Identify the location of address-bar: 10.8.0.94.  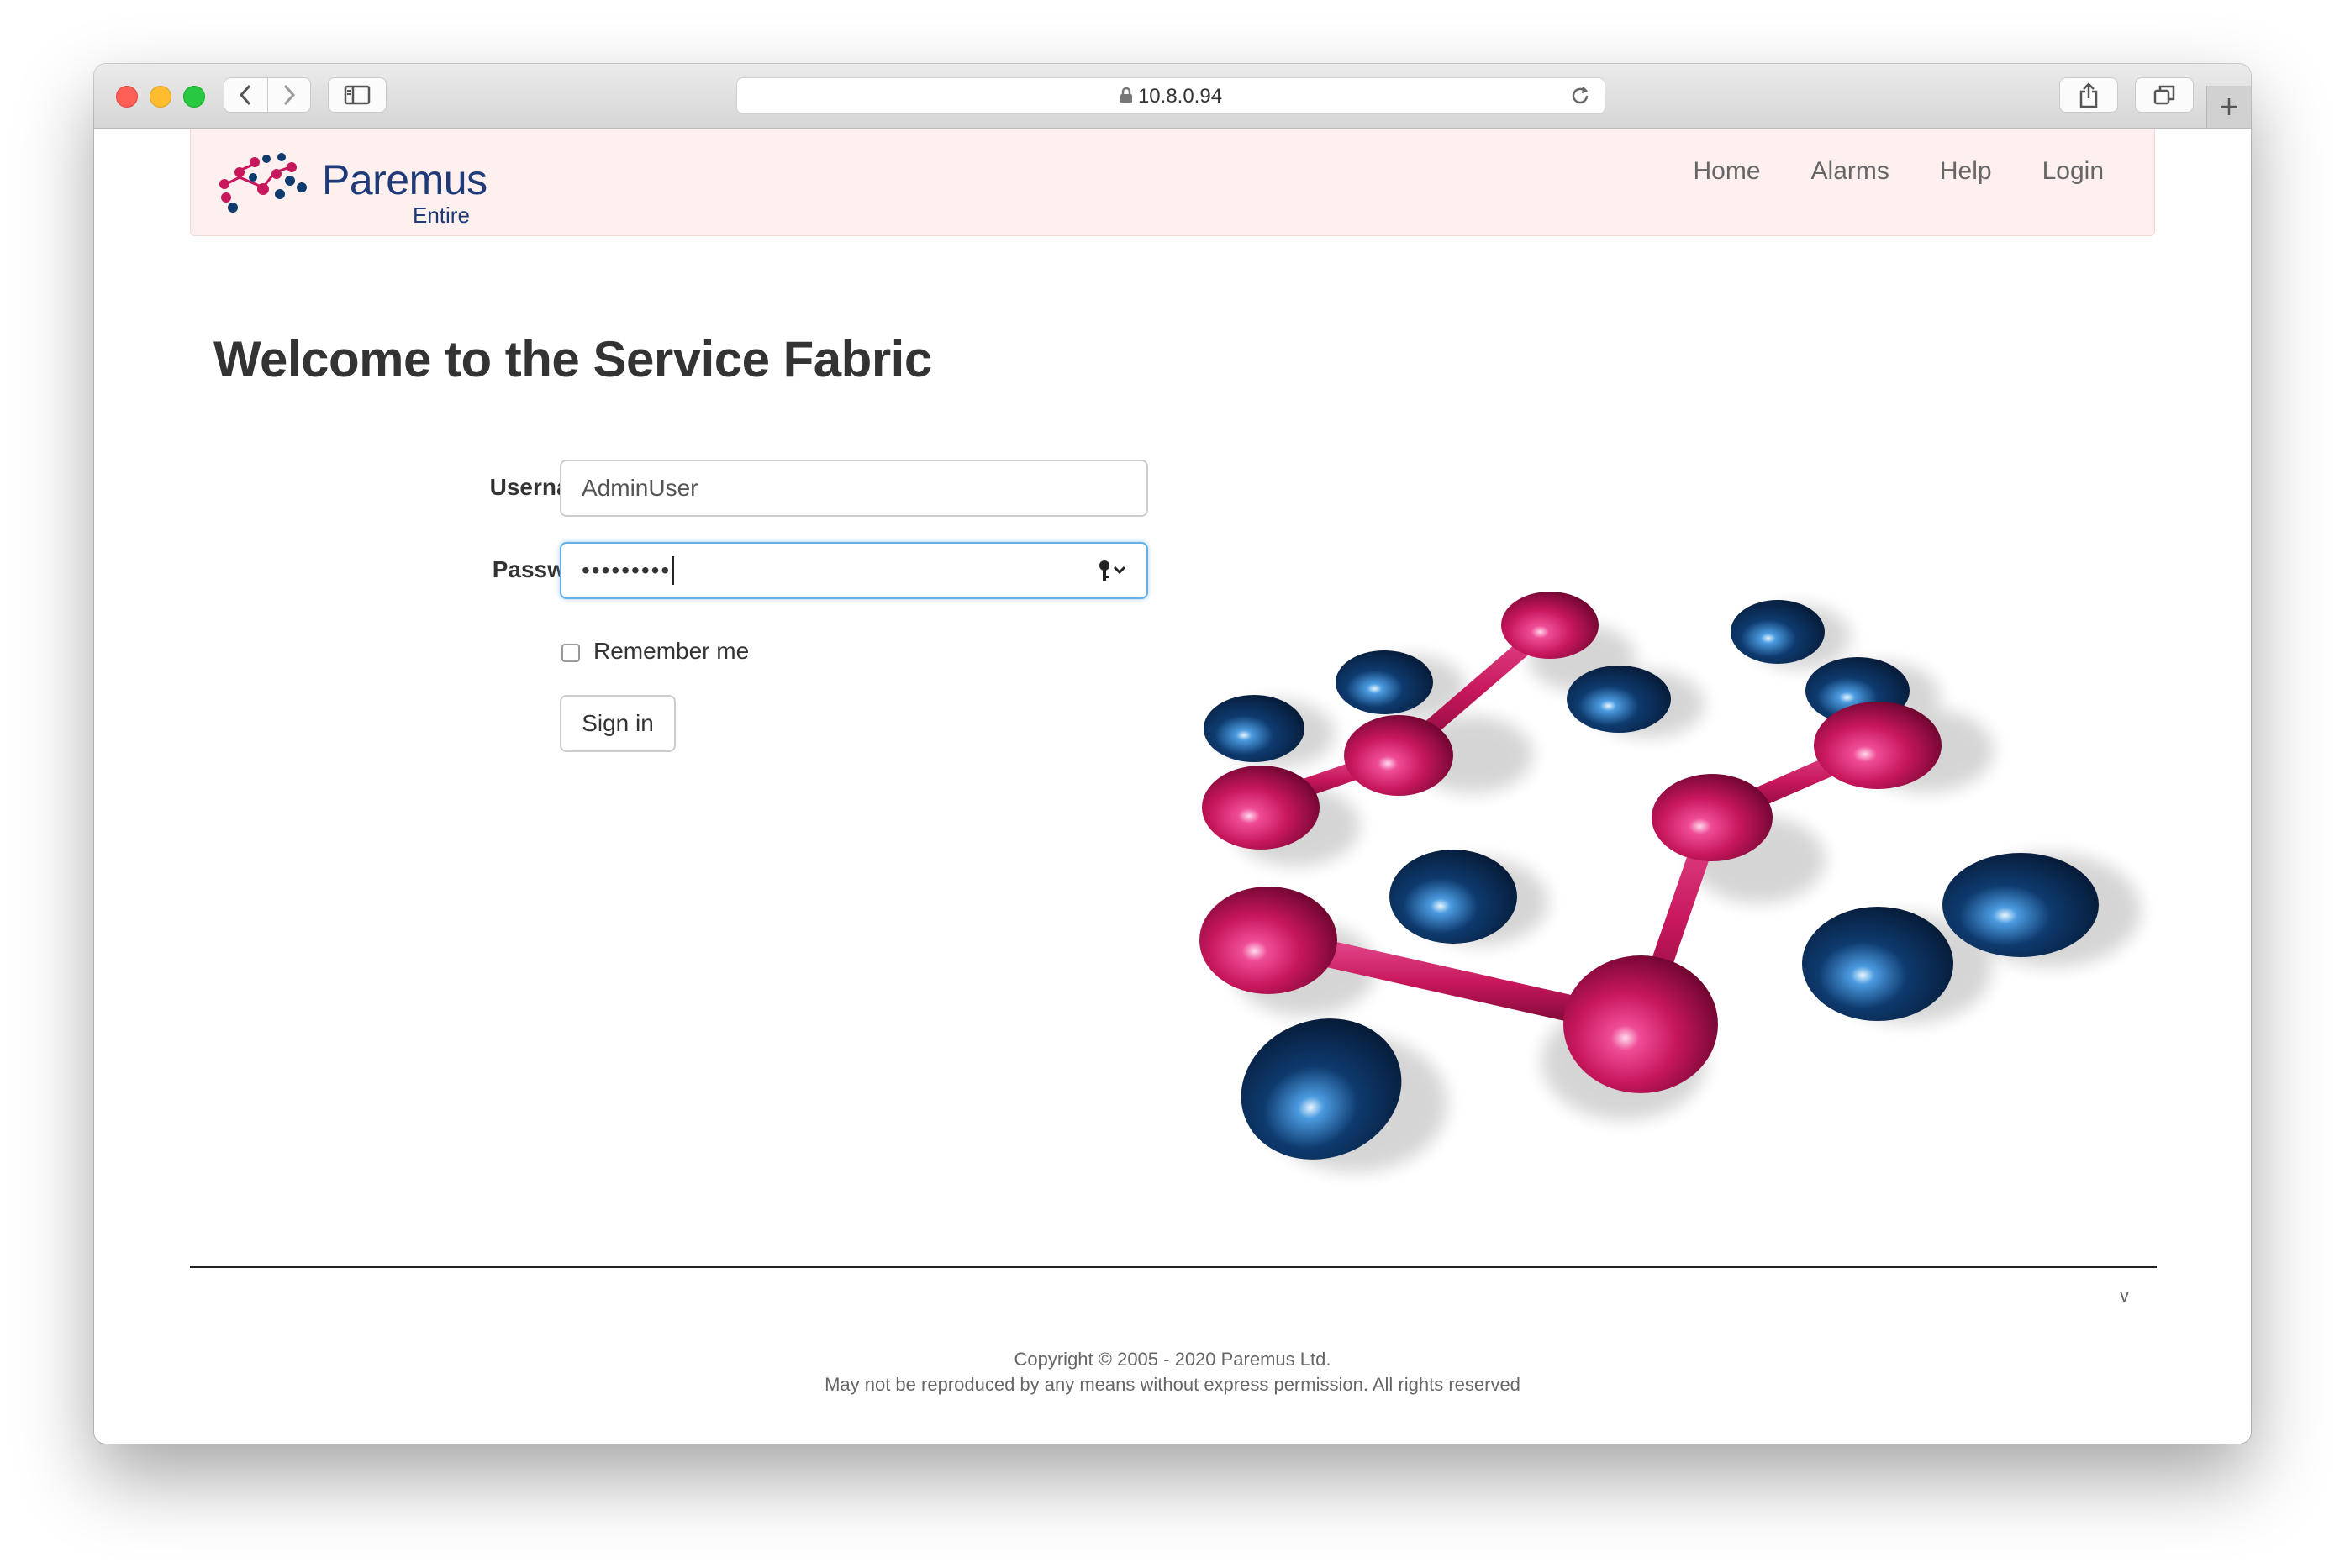
(1170, 95).